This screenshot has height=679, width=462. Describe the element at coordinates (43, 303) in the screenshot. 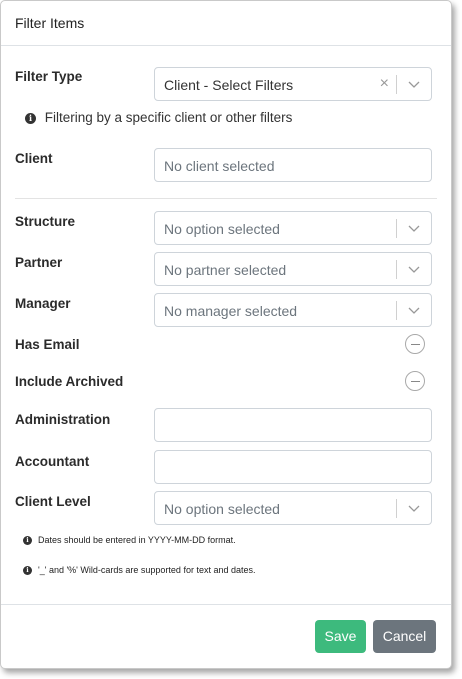

I see `manager-label: Manager` at that location.